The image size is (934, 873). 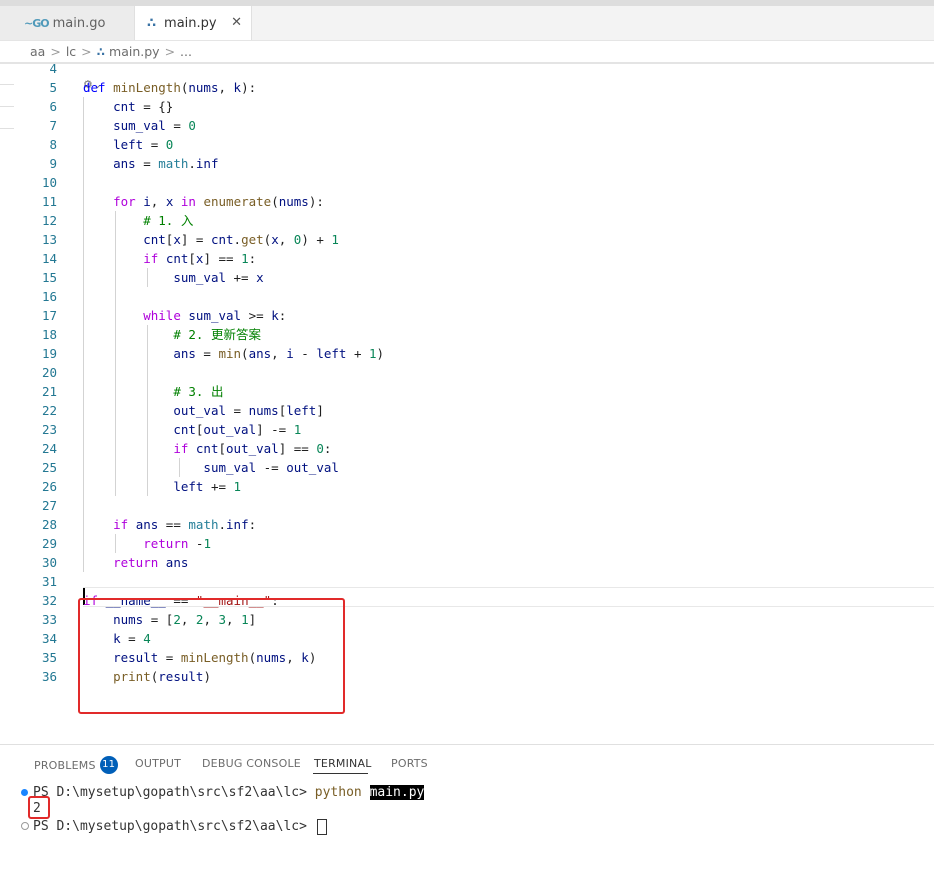 What do you see at coordinates (162, 486) in the screenshot?
I see `code-line: left += 1` at bounding box center [162, 486].